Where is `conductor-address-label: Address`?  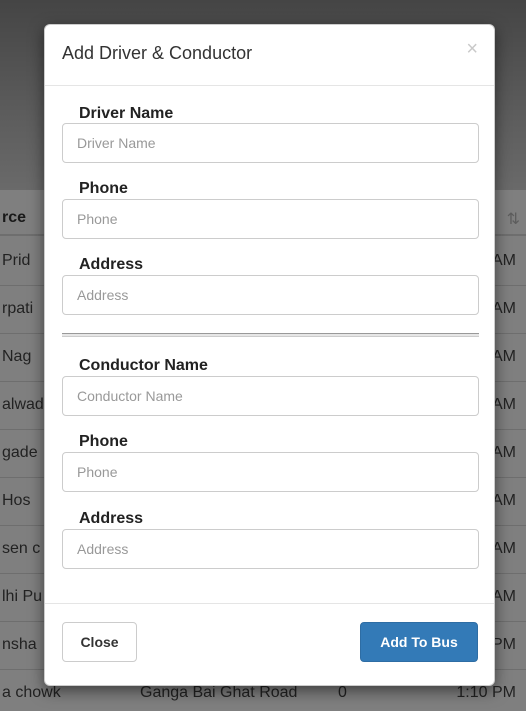
conductor-address-label: Address is located at coordinates (111, 518).